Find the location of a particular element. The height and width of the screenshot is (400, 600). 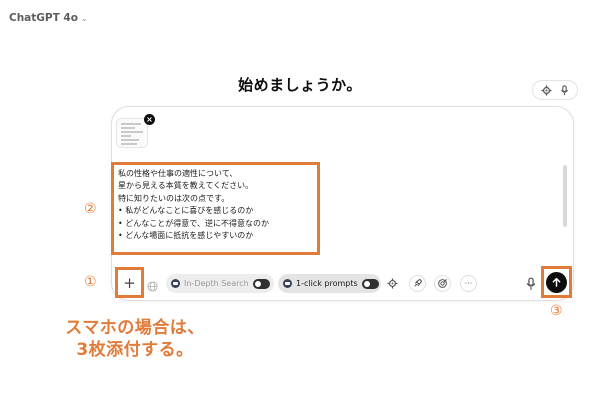

arrow-up-icon is located at coordinates (556, 282).